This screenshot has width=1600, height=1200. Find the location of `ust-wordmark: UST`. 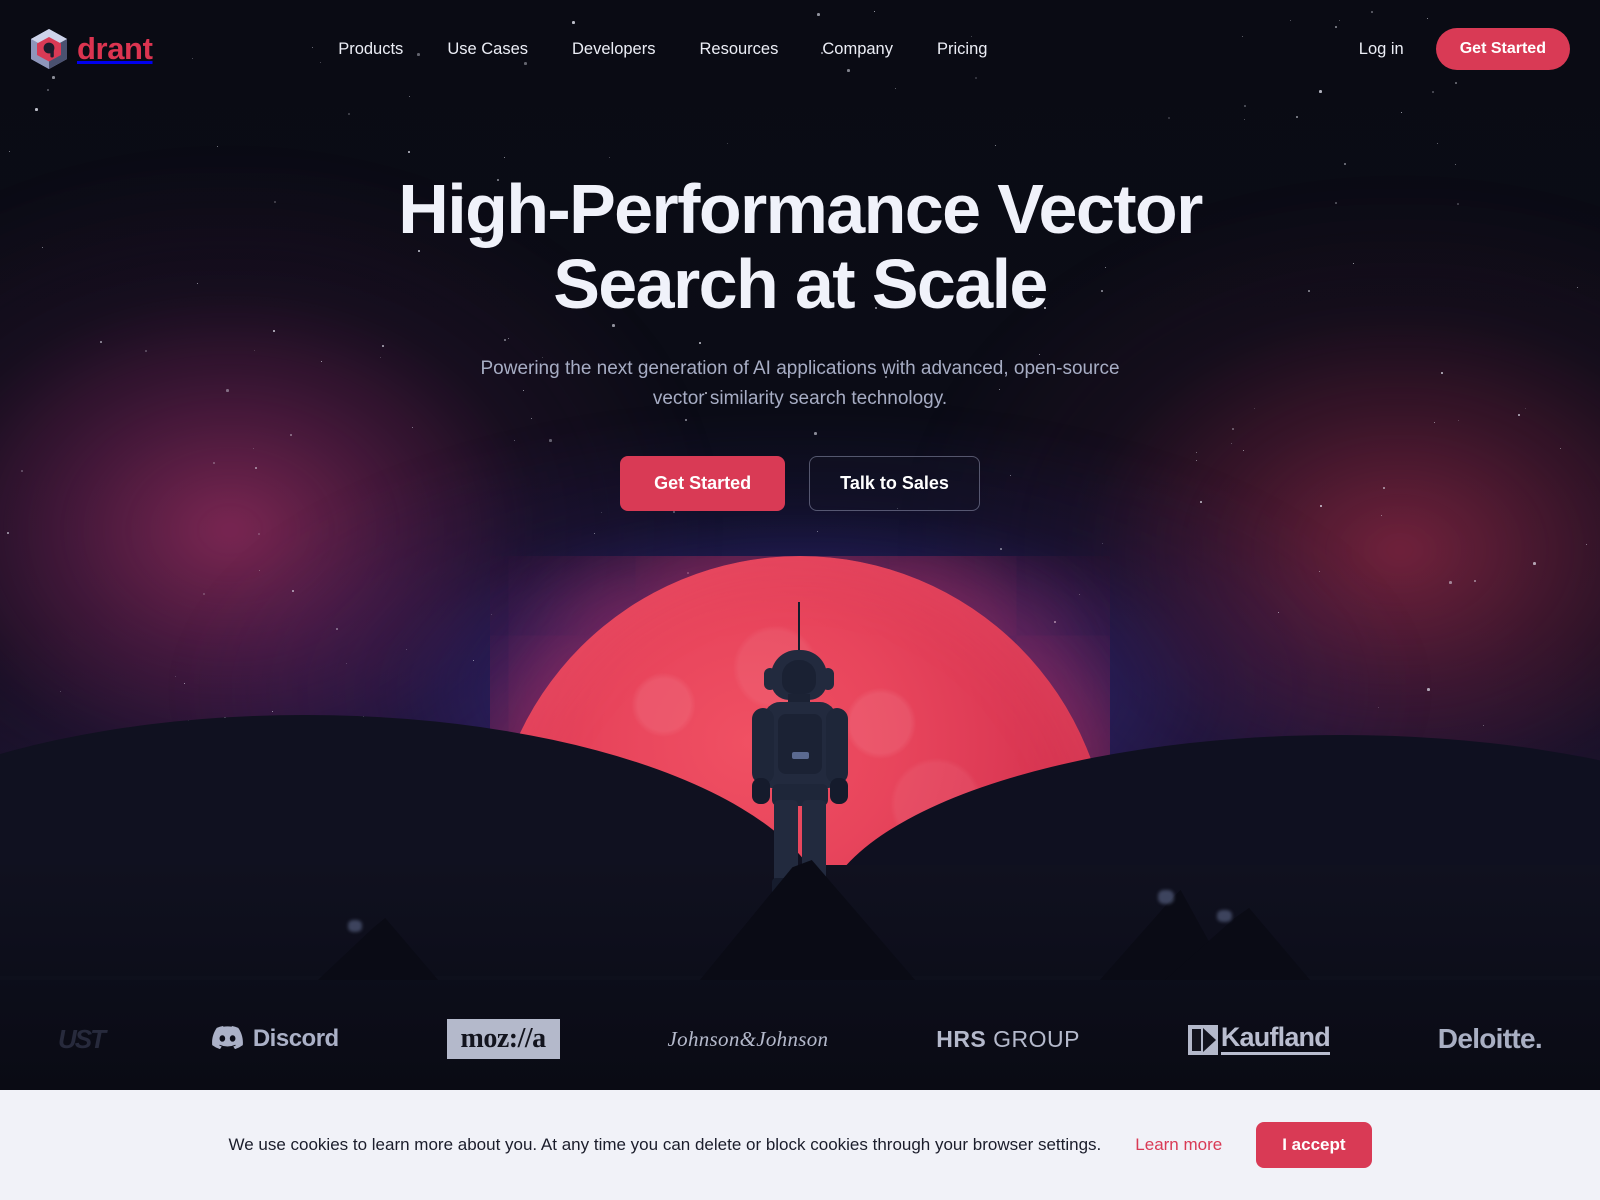

ust-wordmark: UST is located at coordinates (82, 1038).